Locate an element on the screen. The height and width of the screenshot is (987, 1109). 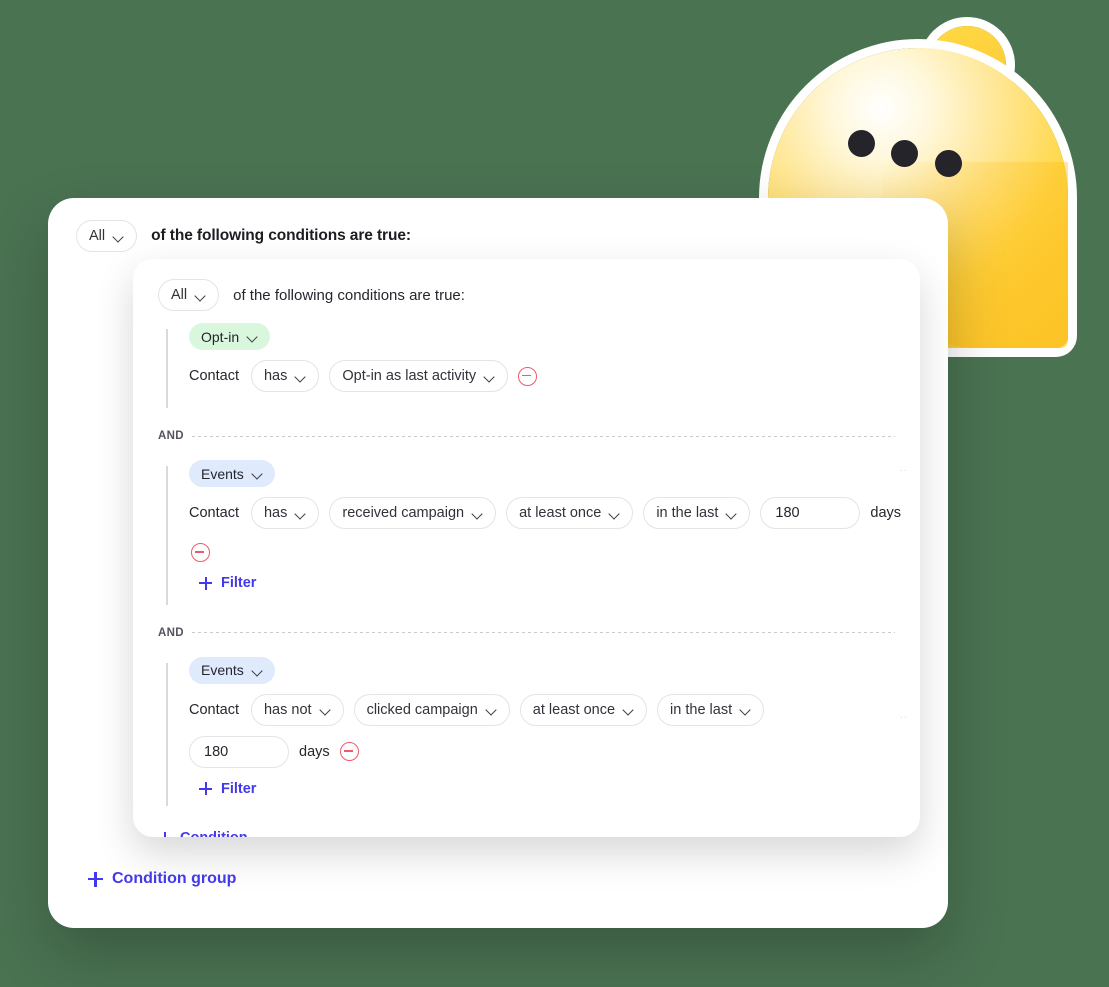
condition-event-select: received campaign is located at coordinates (413, 513).